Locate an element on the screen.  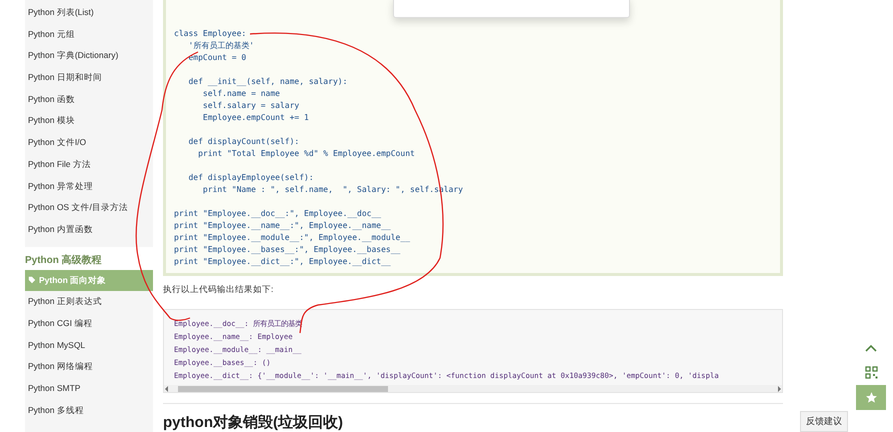
sidebar-item: Python File 方法 is located at coordinates (89, 165).